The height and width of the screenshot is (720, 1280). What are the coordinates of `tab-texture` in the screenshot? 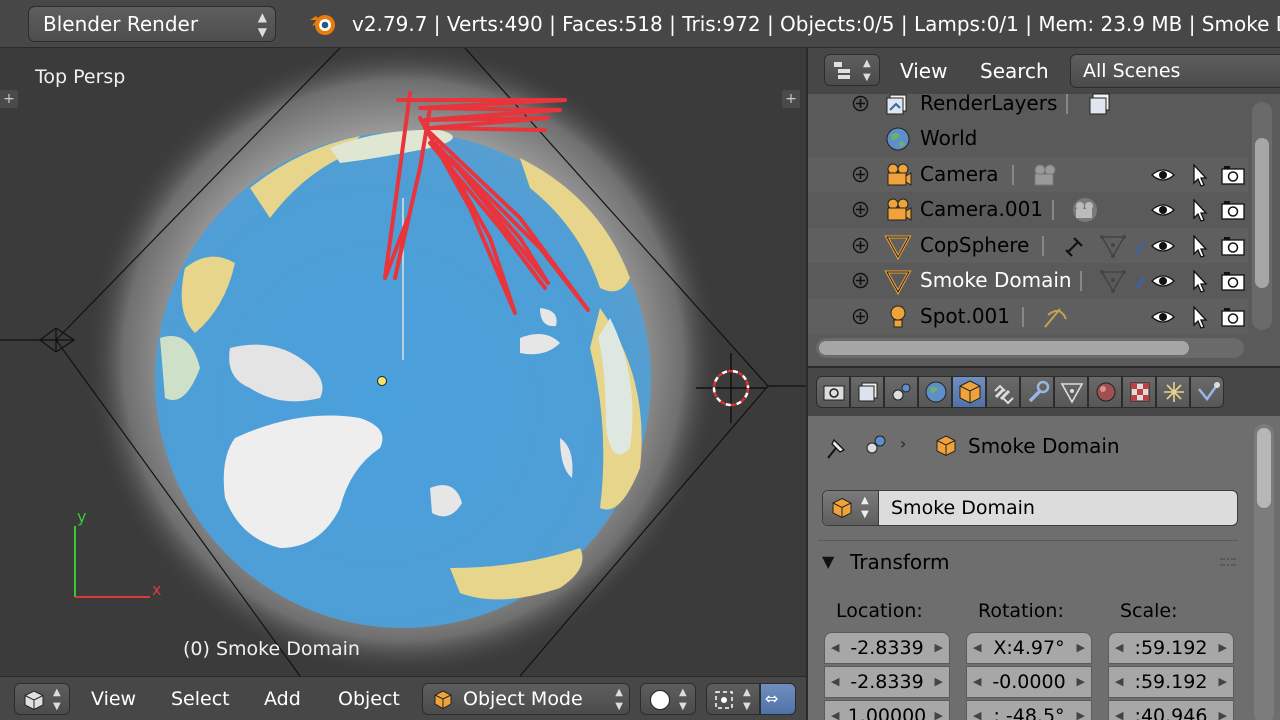 It's located at (1139, 392).